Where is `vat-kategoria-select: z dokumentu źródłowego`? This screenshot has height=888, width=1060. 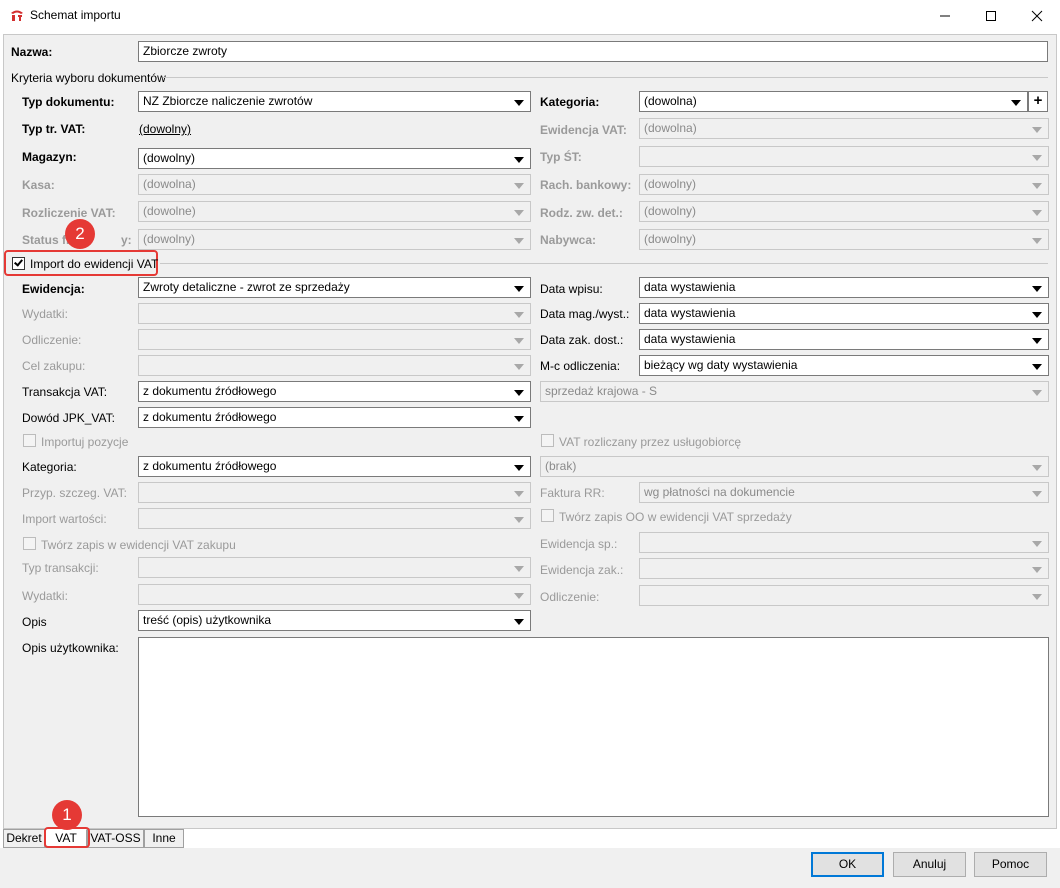
vat-kategoria-select: z dokumentu źródłowego is located at coordinates (334, 466).